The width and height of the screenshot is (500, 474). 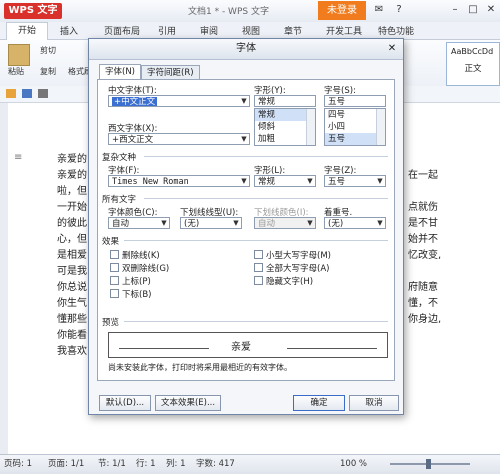 What do you see at coordinates (141, 255) in the screenshot?
I see `strikethrough-label: 删除线(K)` at bounding box center [141, 255].